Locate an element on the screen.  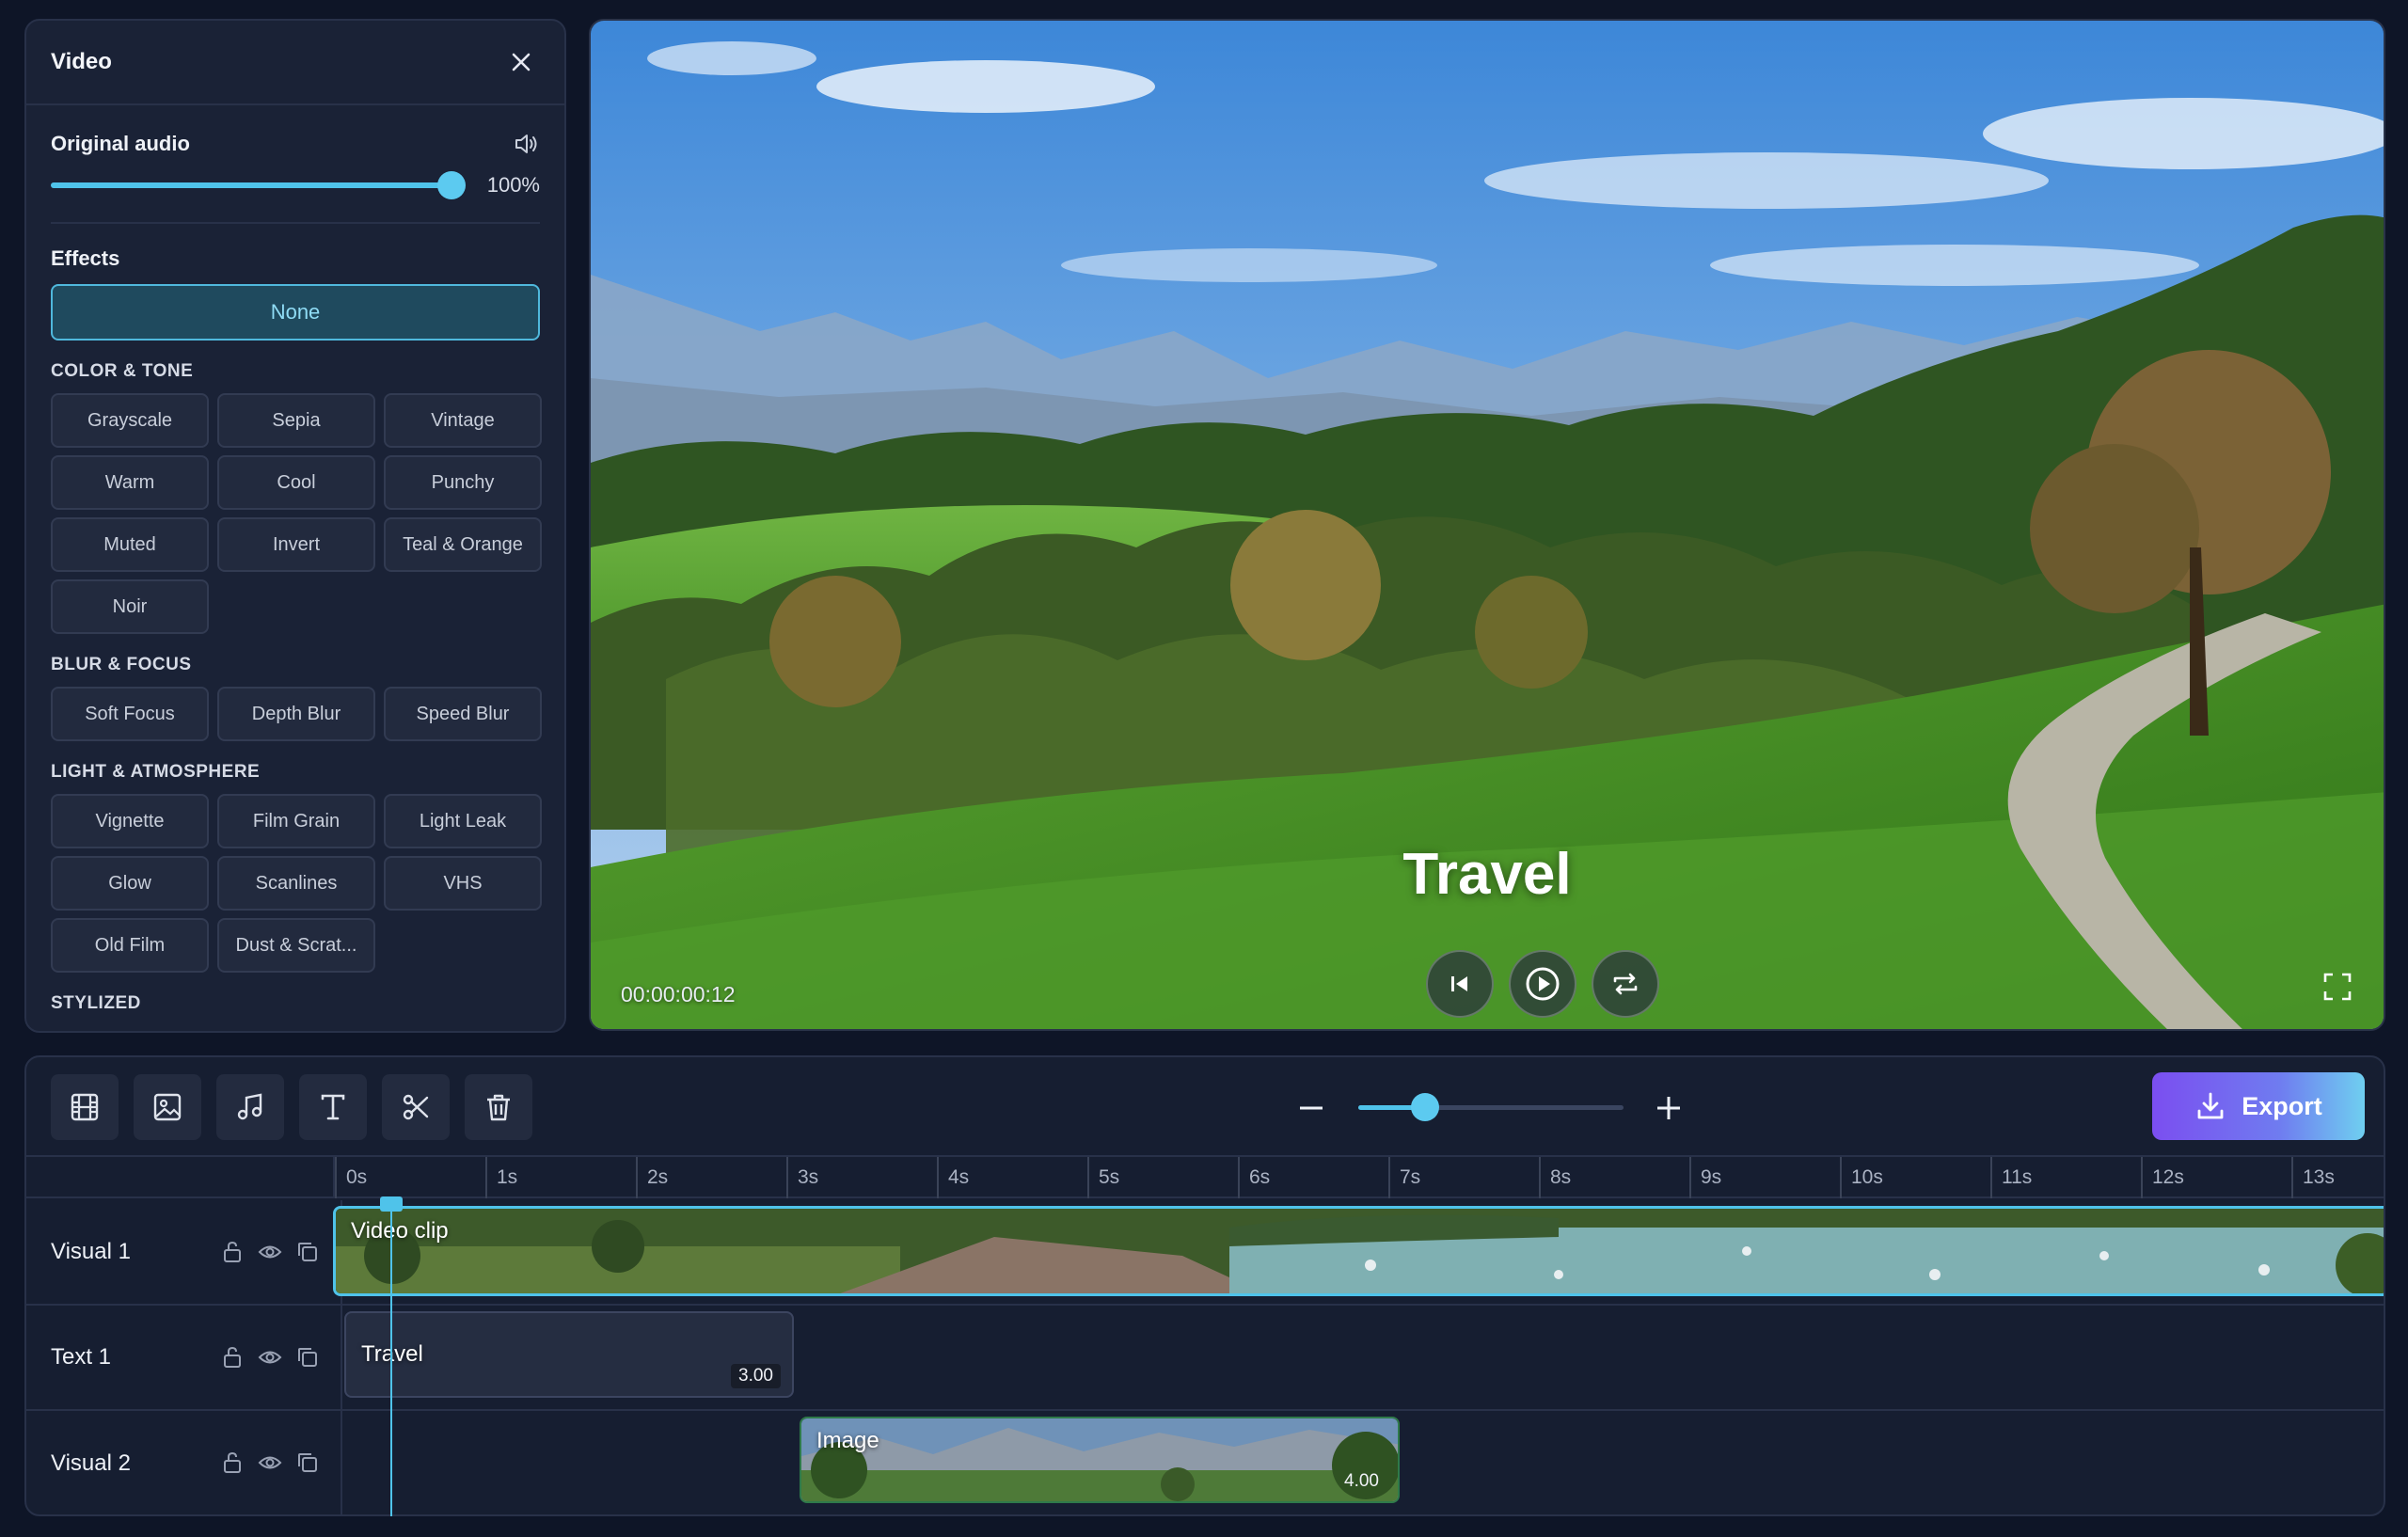
export-button: Export is located at coordinates (2259, 1106).